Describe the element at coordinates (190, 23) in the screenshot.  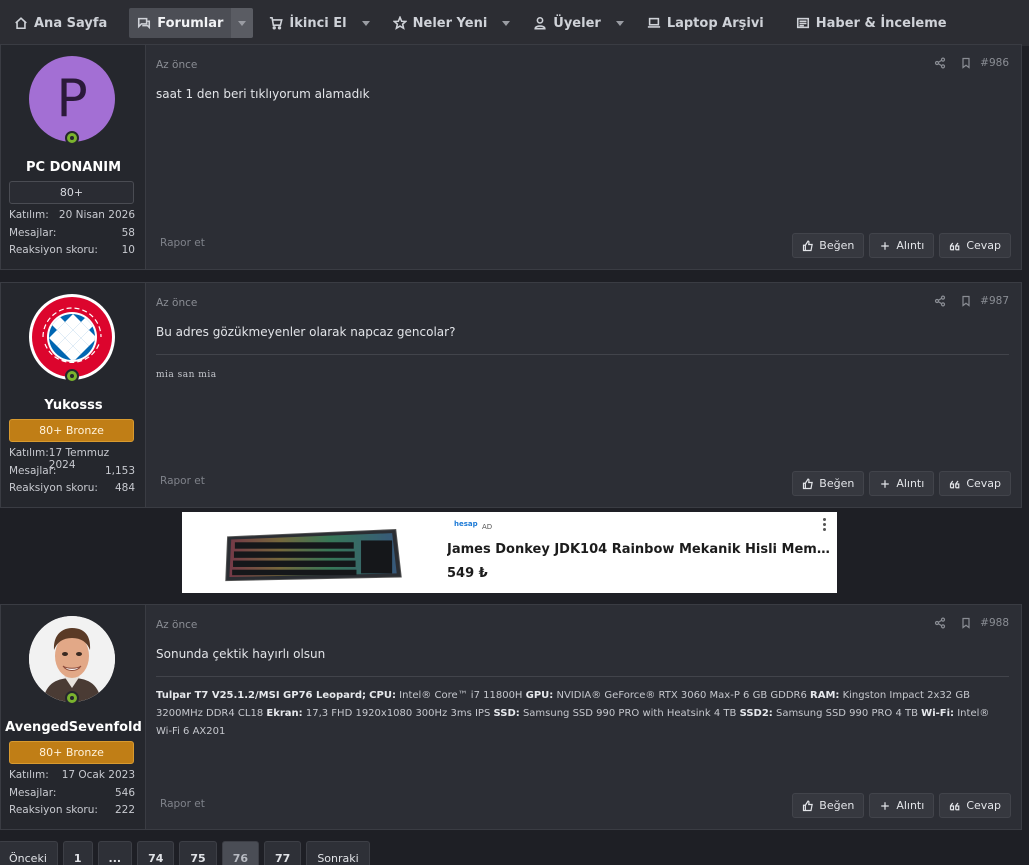
I see `nav-forums-label: Forumlar` at that location.